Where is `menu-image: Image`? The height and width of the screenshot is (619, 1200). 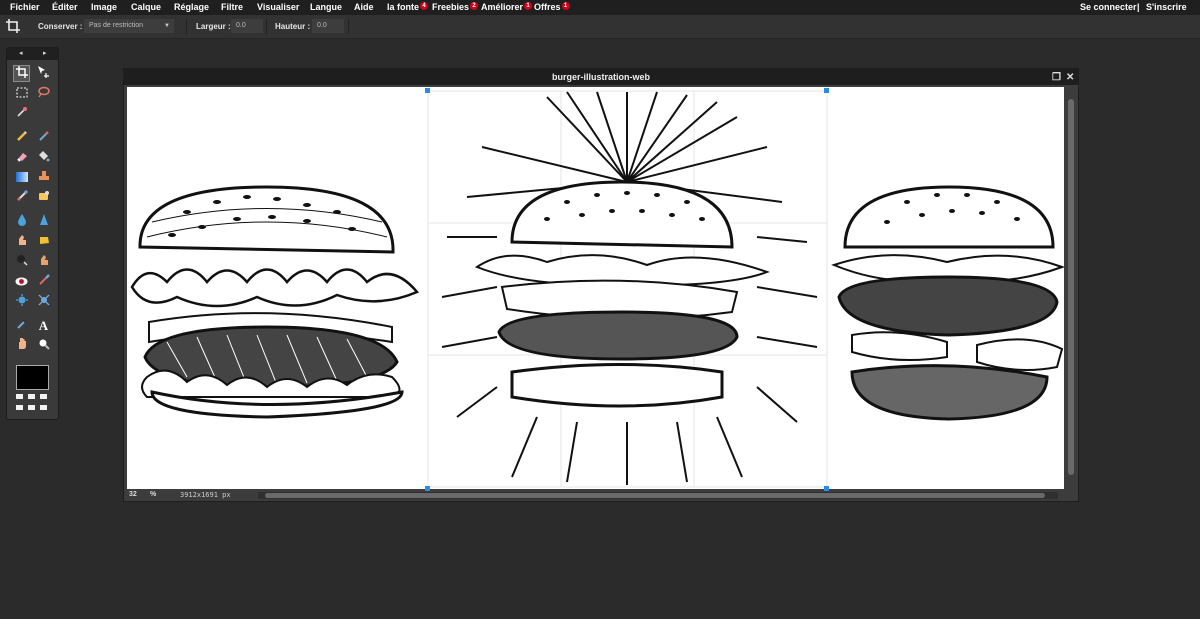
menu-image: Image is located at coordinates (104, 7).